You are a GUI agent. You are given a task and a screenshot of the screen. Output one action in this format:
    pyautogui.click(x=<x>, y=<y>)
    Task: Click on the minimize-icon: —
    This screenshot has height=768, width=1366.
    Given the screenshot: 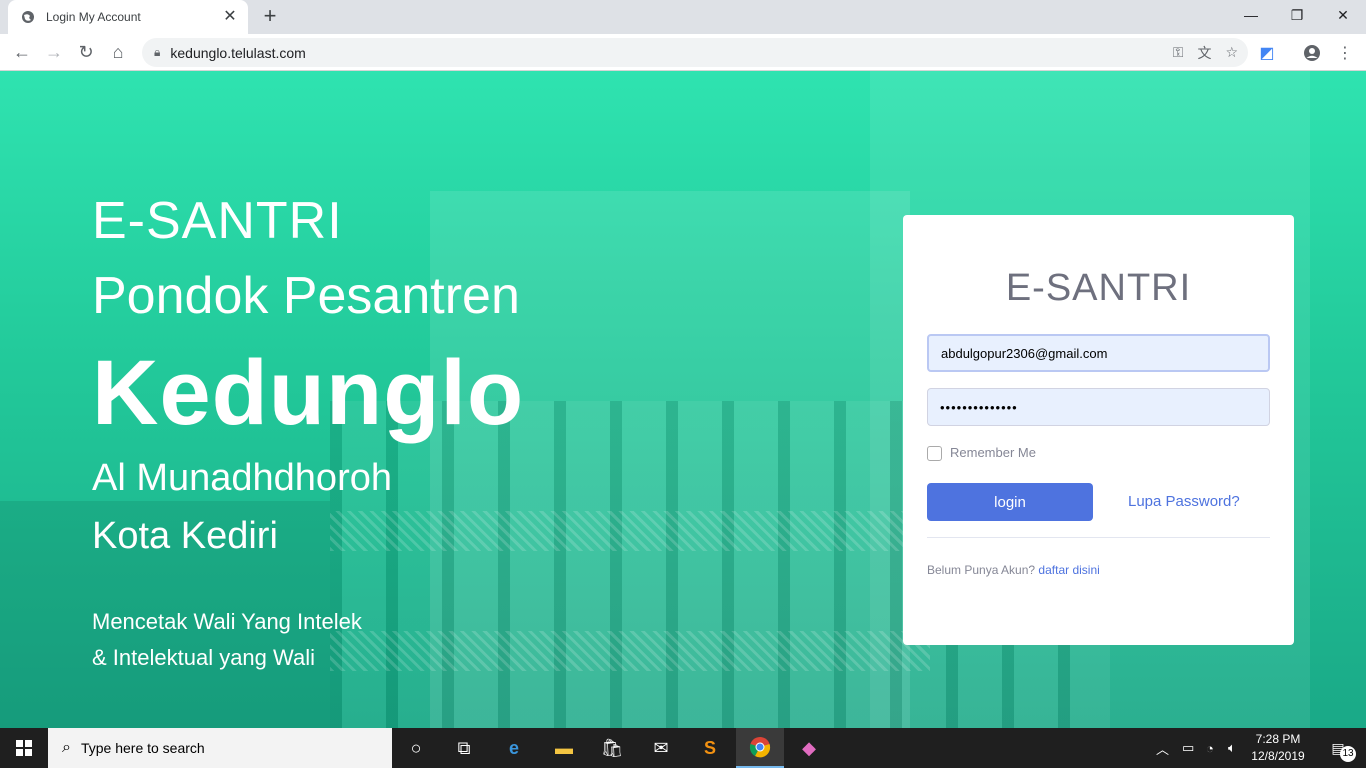 What is the action you would take?
    pyautogui.click(x=1251, y=15)
    